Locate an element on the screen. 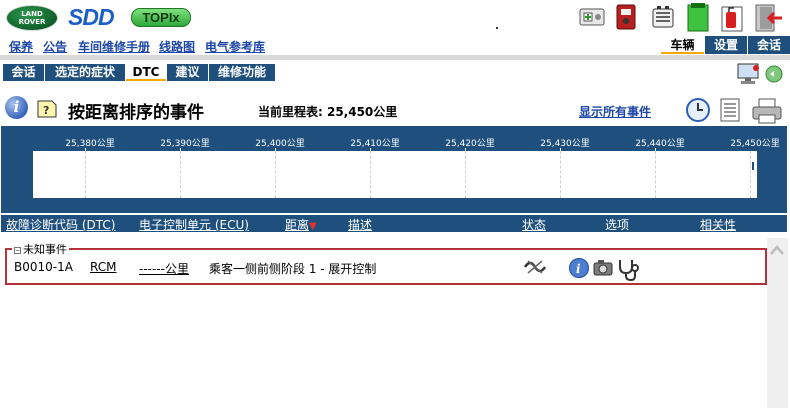 The width and height of the screenshot is (790, 408). col-options: 选项 is located at coordinates (617, 225).